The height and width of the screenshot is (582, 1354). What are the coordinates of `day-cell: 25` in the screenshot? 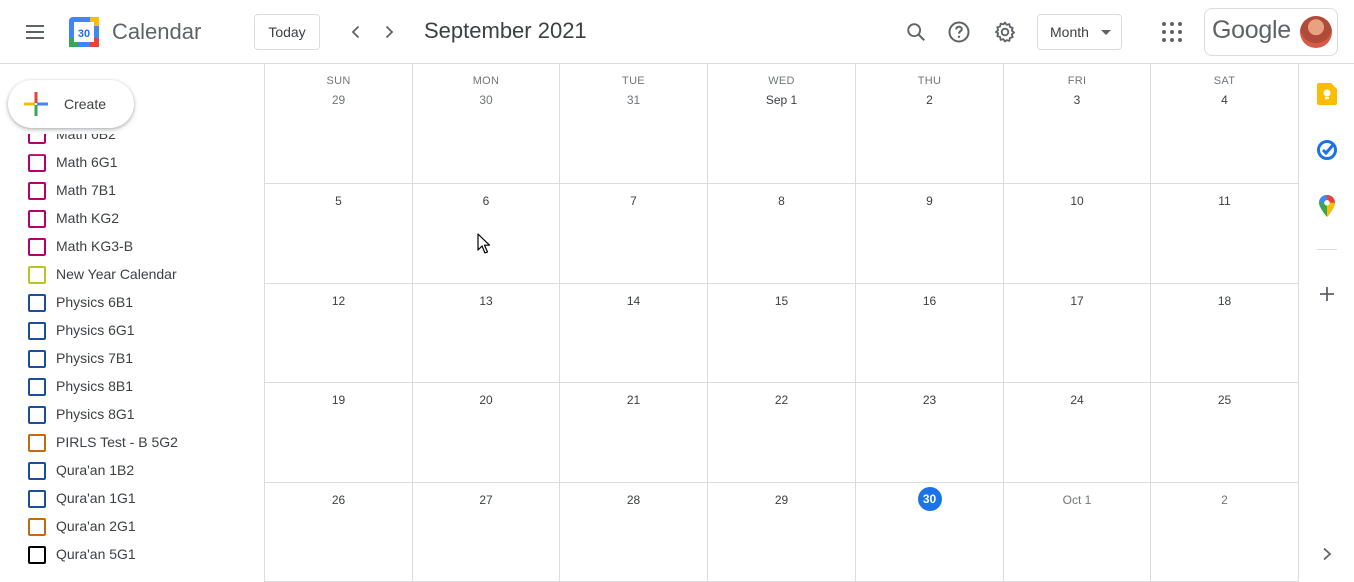 It's located at (1225, 432).